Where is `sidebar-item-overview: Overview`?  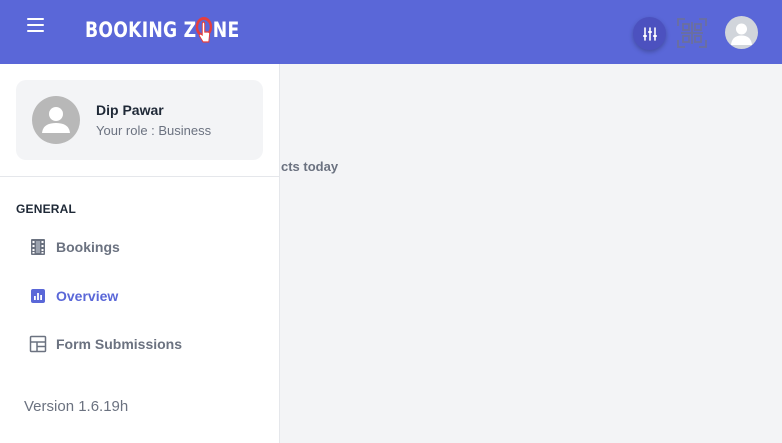 sidebar-item-overview: Overview is located at coordinates (73, 296).